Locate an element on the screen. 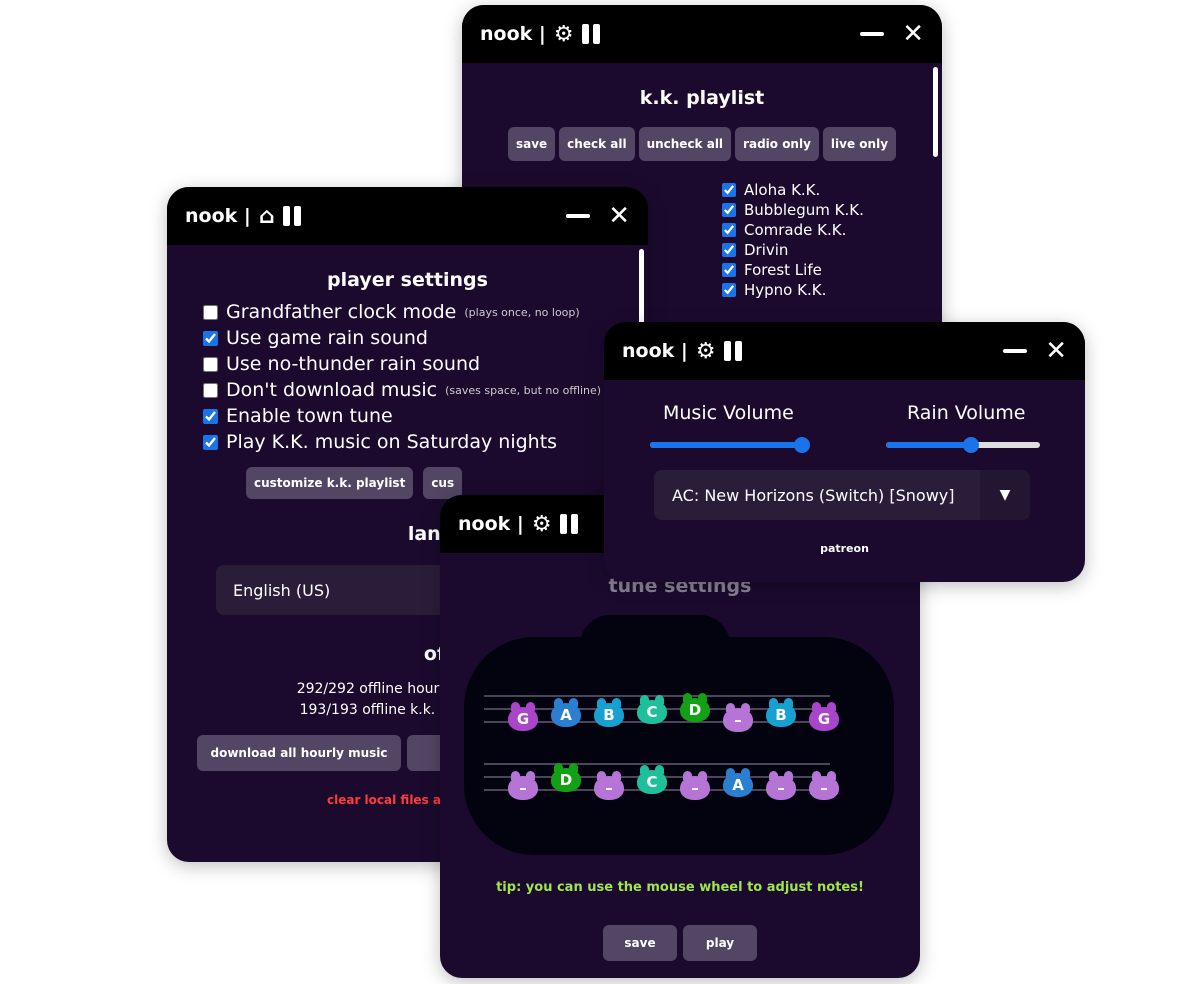 This screenshot has width=1200, height=984. playlist-radio-only-button: radio only is located at coordinates (777, 144).